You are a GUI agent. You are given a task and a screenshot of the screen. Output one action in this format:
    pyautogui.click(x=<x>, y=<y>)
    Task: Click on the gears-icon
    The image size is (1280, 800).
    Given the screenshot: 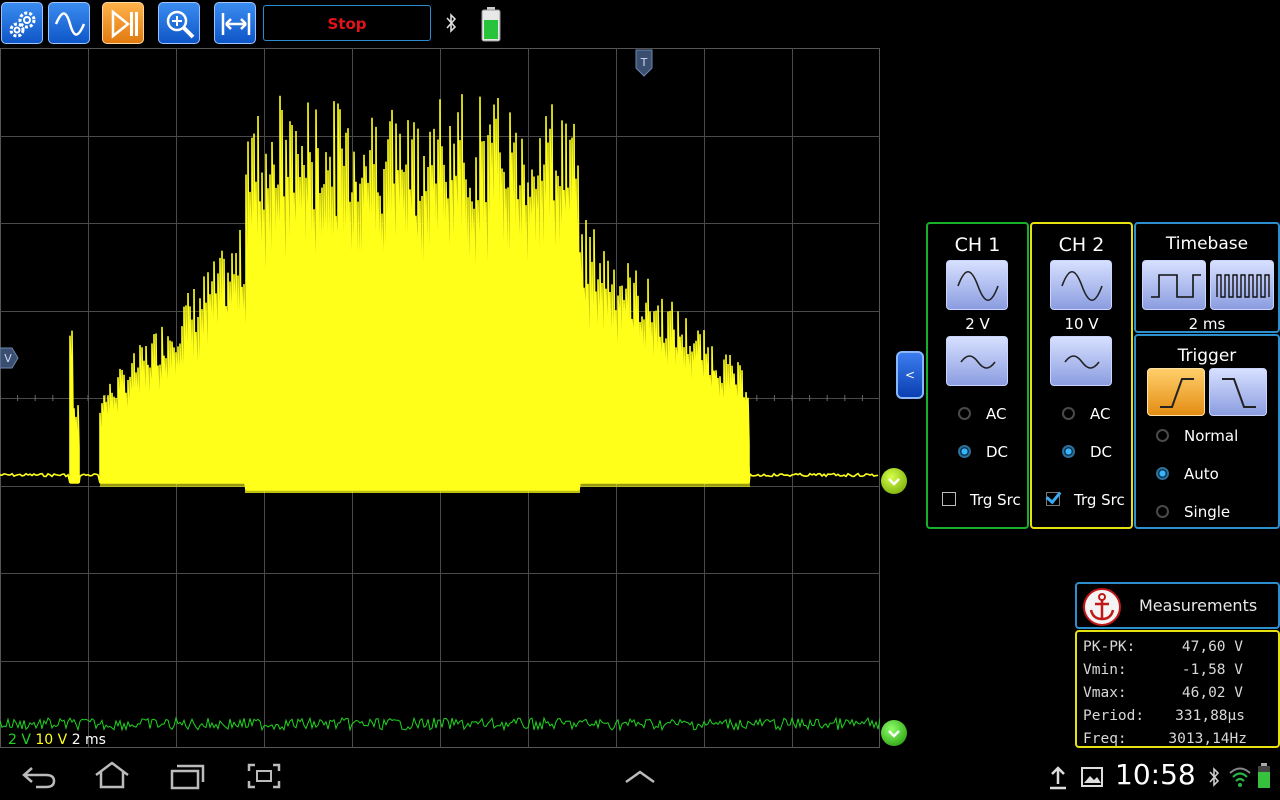 What is the action you would take?
    pyautogui.click(x=22, y=24)
    